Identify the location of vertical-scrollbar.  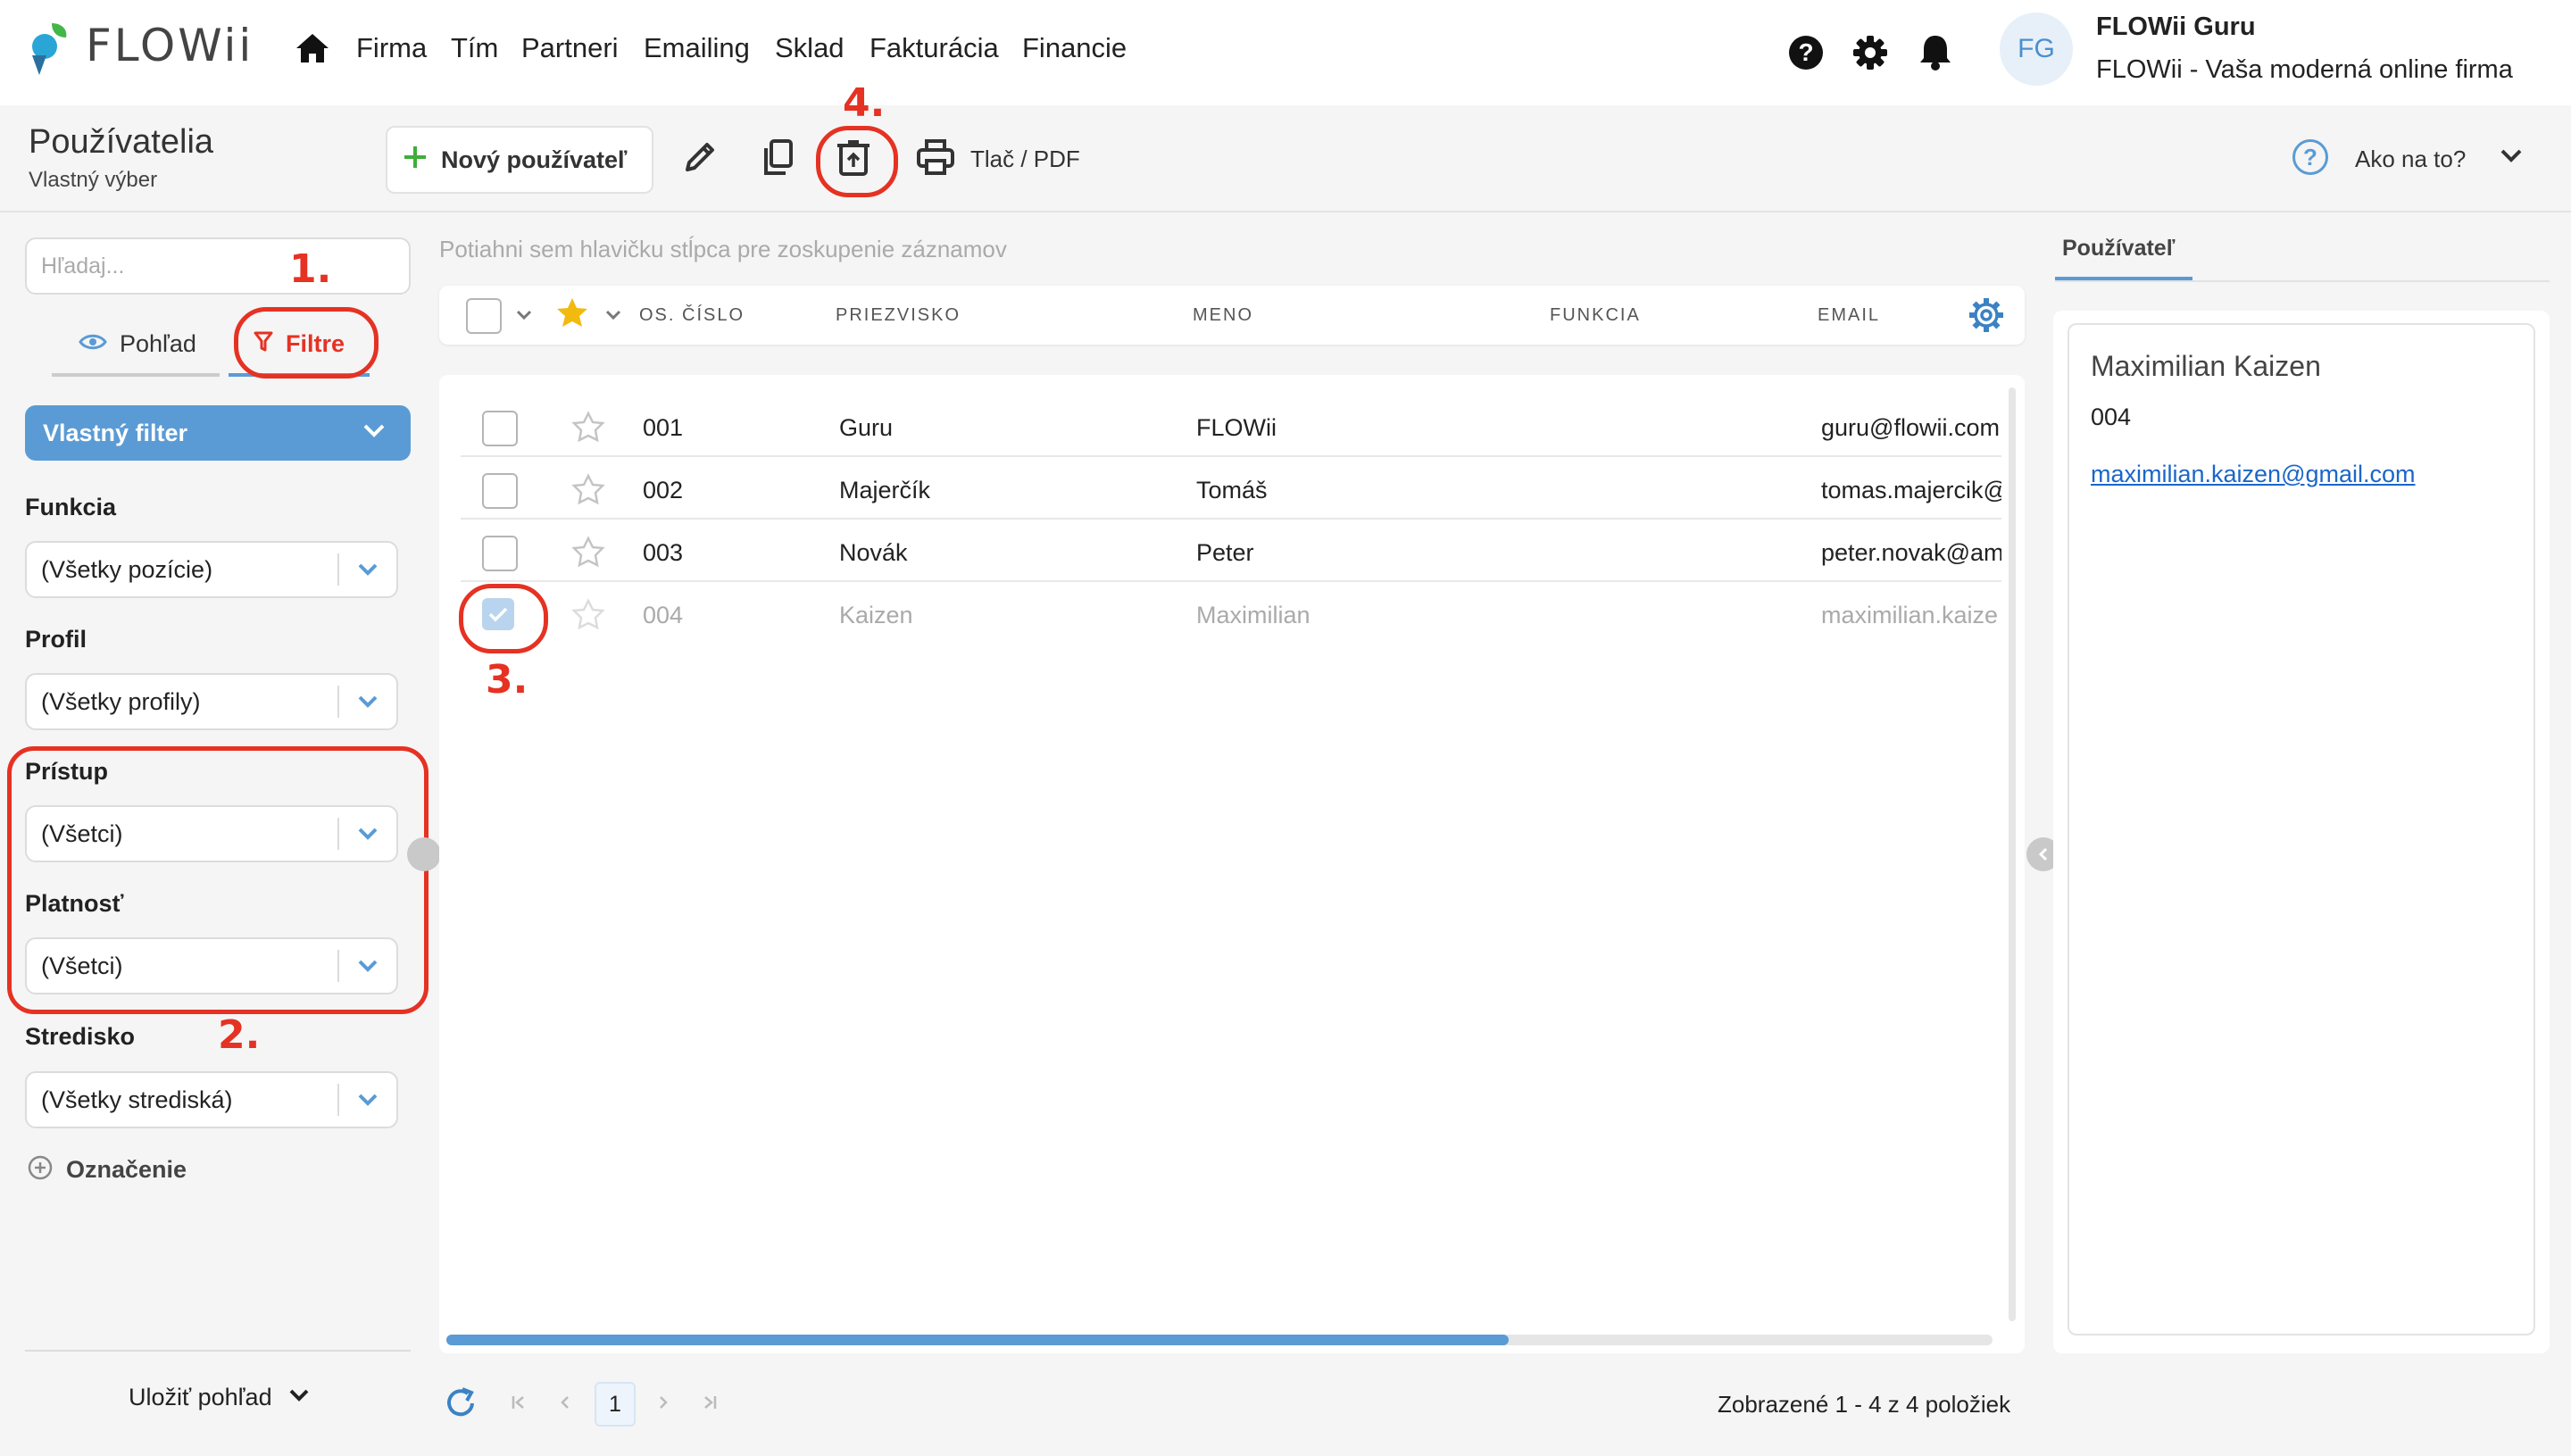
(2012, 854).